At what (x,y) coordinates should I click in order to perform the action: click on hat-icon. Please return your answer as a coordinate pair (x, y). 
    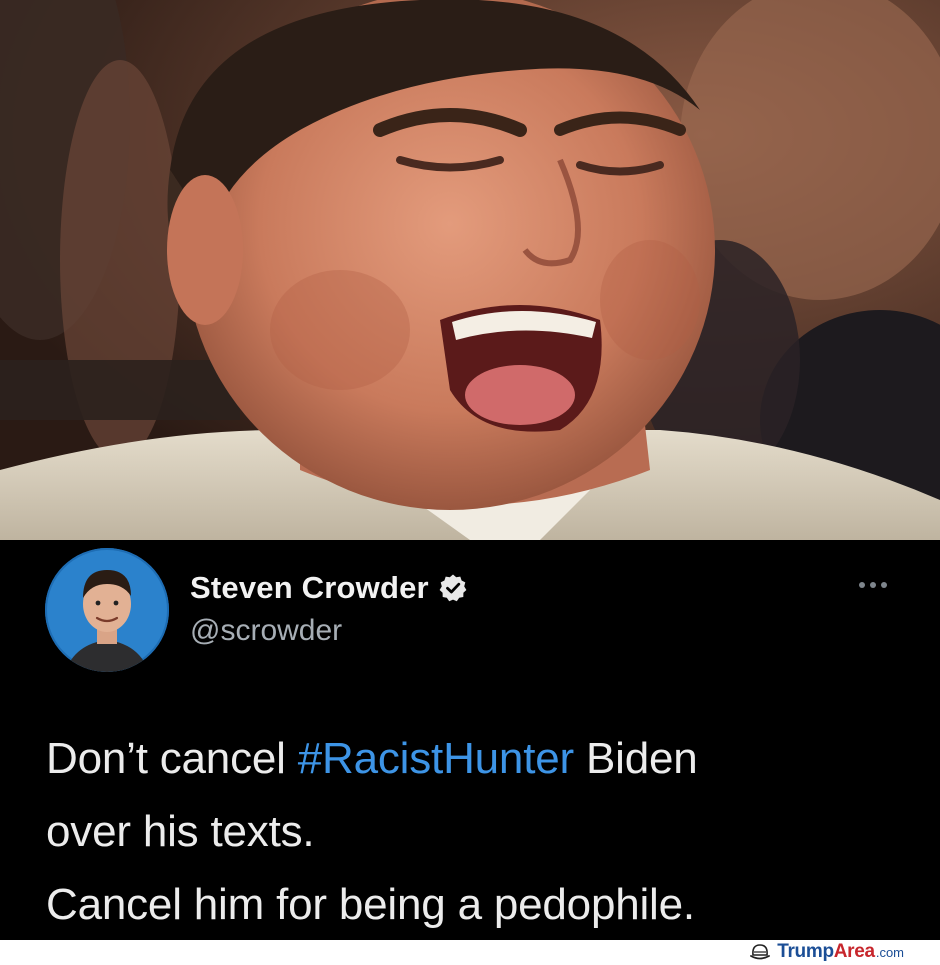
    Looking at the image, I should click on (760, 952).